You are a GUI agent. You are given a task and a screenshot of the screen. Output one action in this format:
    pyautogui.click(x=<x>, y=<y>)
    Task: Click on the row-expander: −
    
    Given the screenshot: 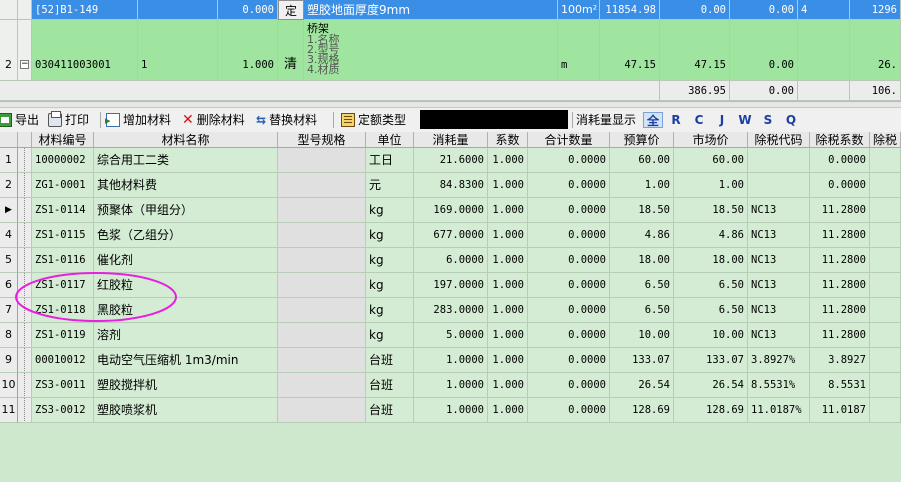 What is the action you would take?
    pyautogui.click(x=25, y=50)
    